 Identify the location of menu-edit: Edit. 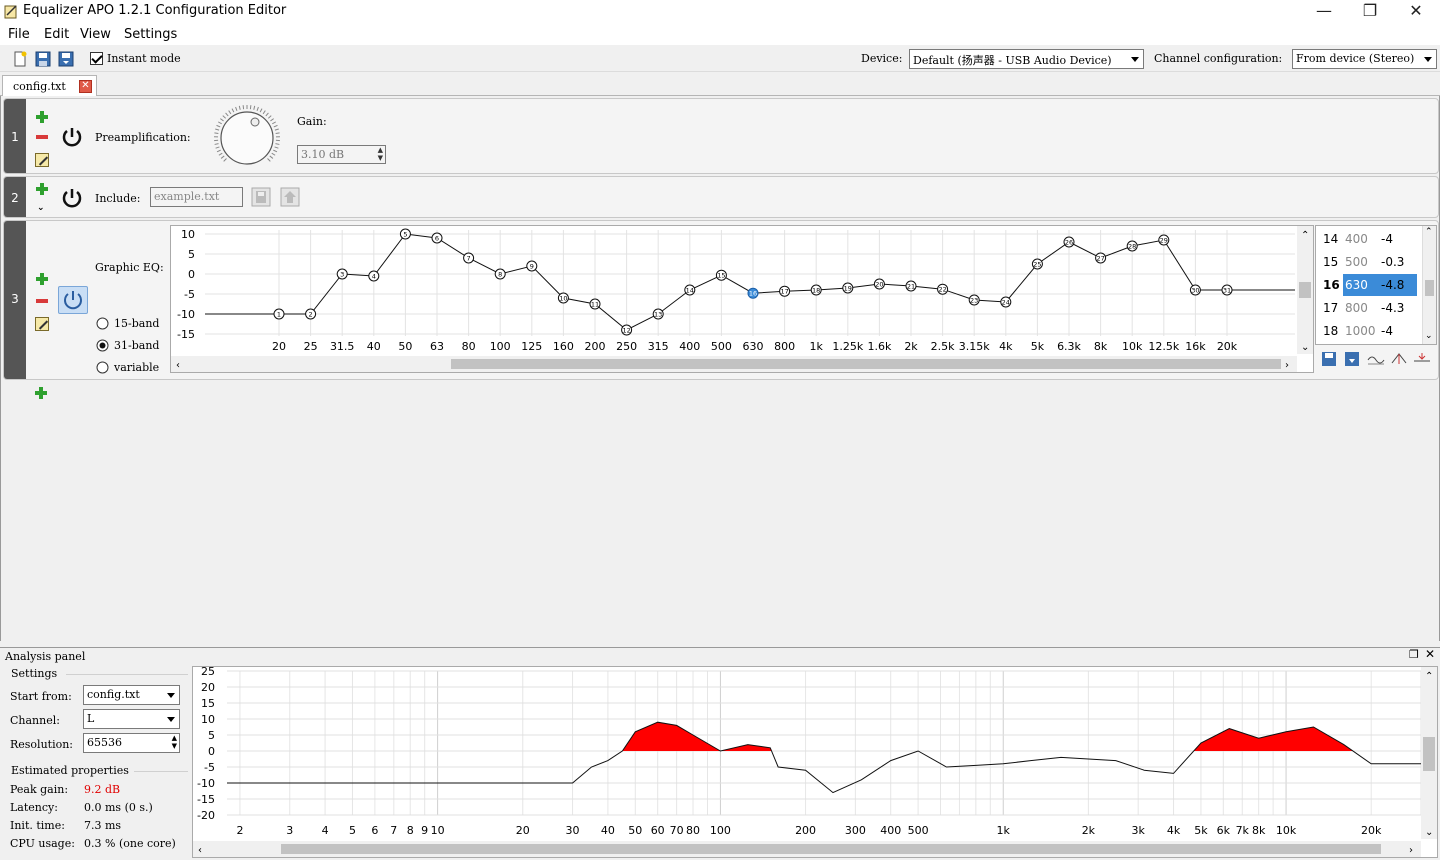
(56, 34).